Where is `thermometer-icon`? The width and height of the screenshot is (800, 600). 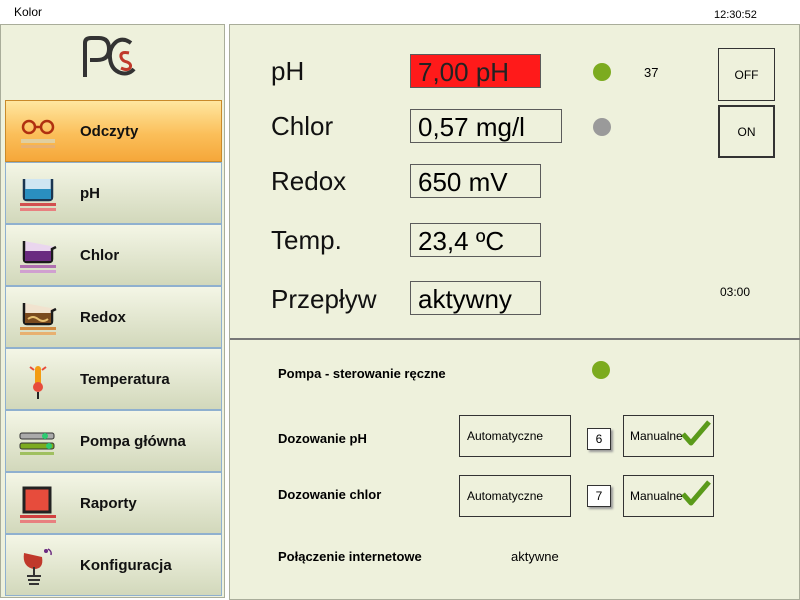 thermometer-icon is located at coordinates (38, 382).